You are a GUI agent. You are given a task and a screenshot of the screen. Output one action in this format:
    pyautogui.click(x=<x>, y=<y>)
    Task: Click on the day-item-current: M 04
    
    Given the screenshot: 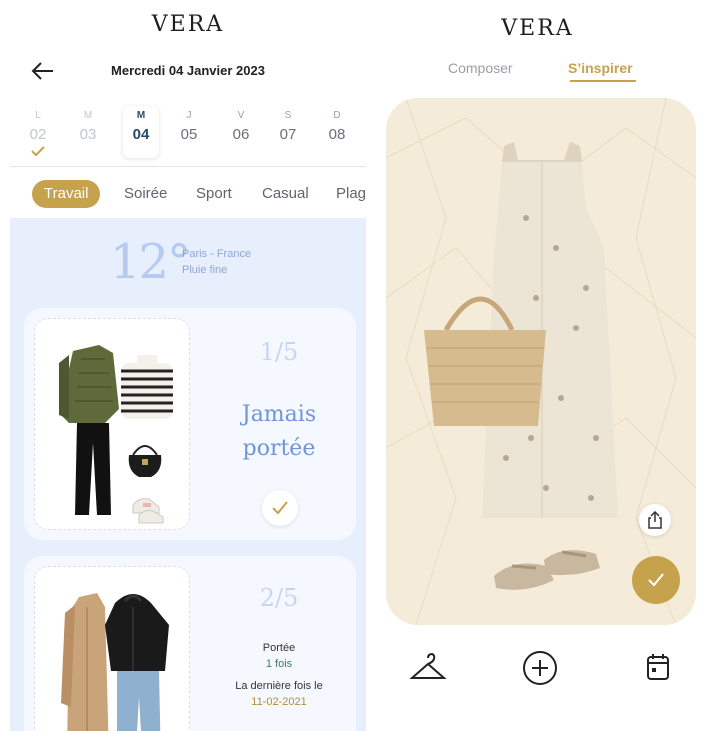 What is the action you would take?
    pyautogui.click(x=141, y=132)
    